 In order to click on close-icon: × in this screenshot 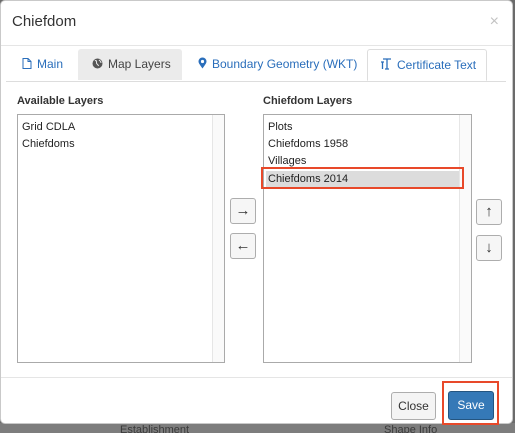, I will do `click(494, 22)`.